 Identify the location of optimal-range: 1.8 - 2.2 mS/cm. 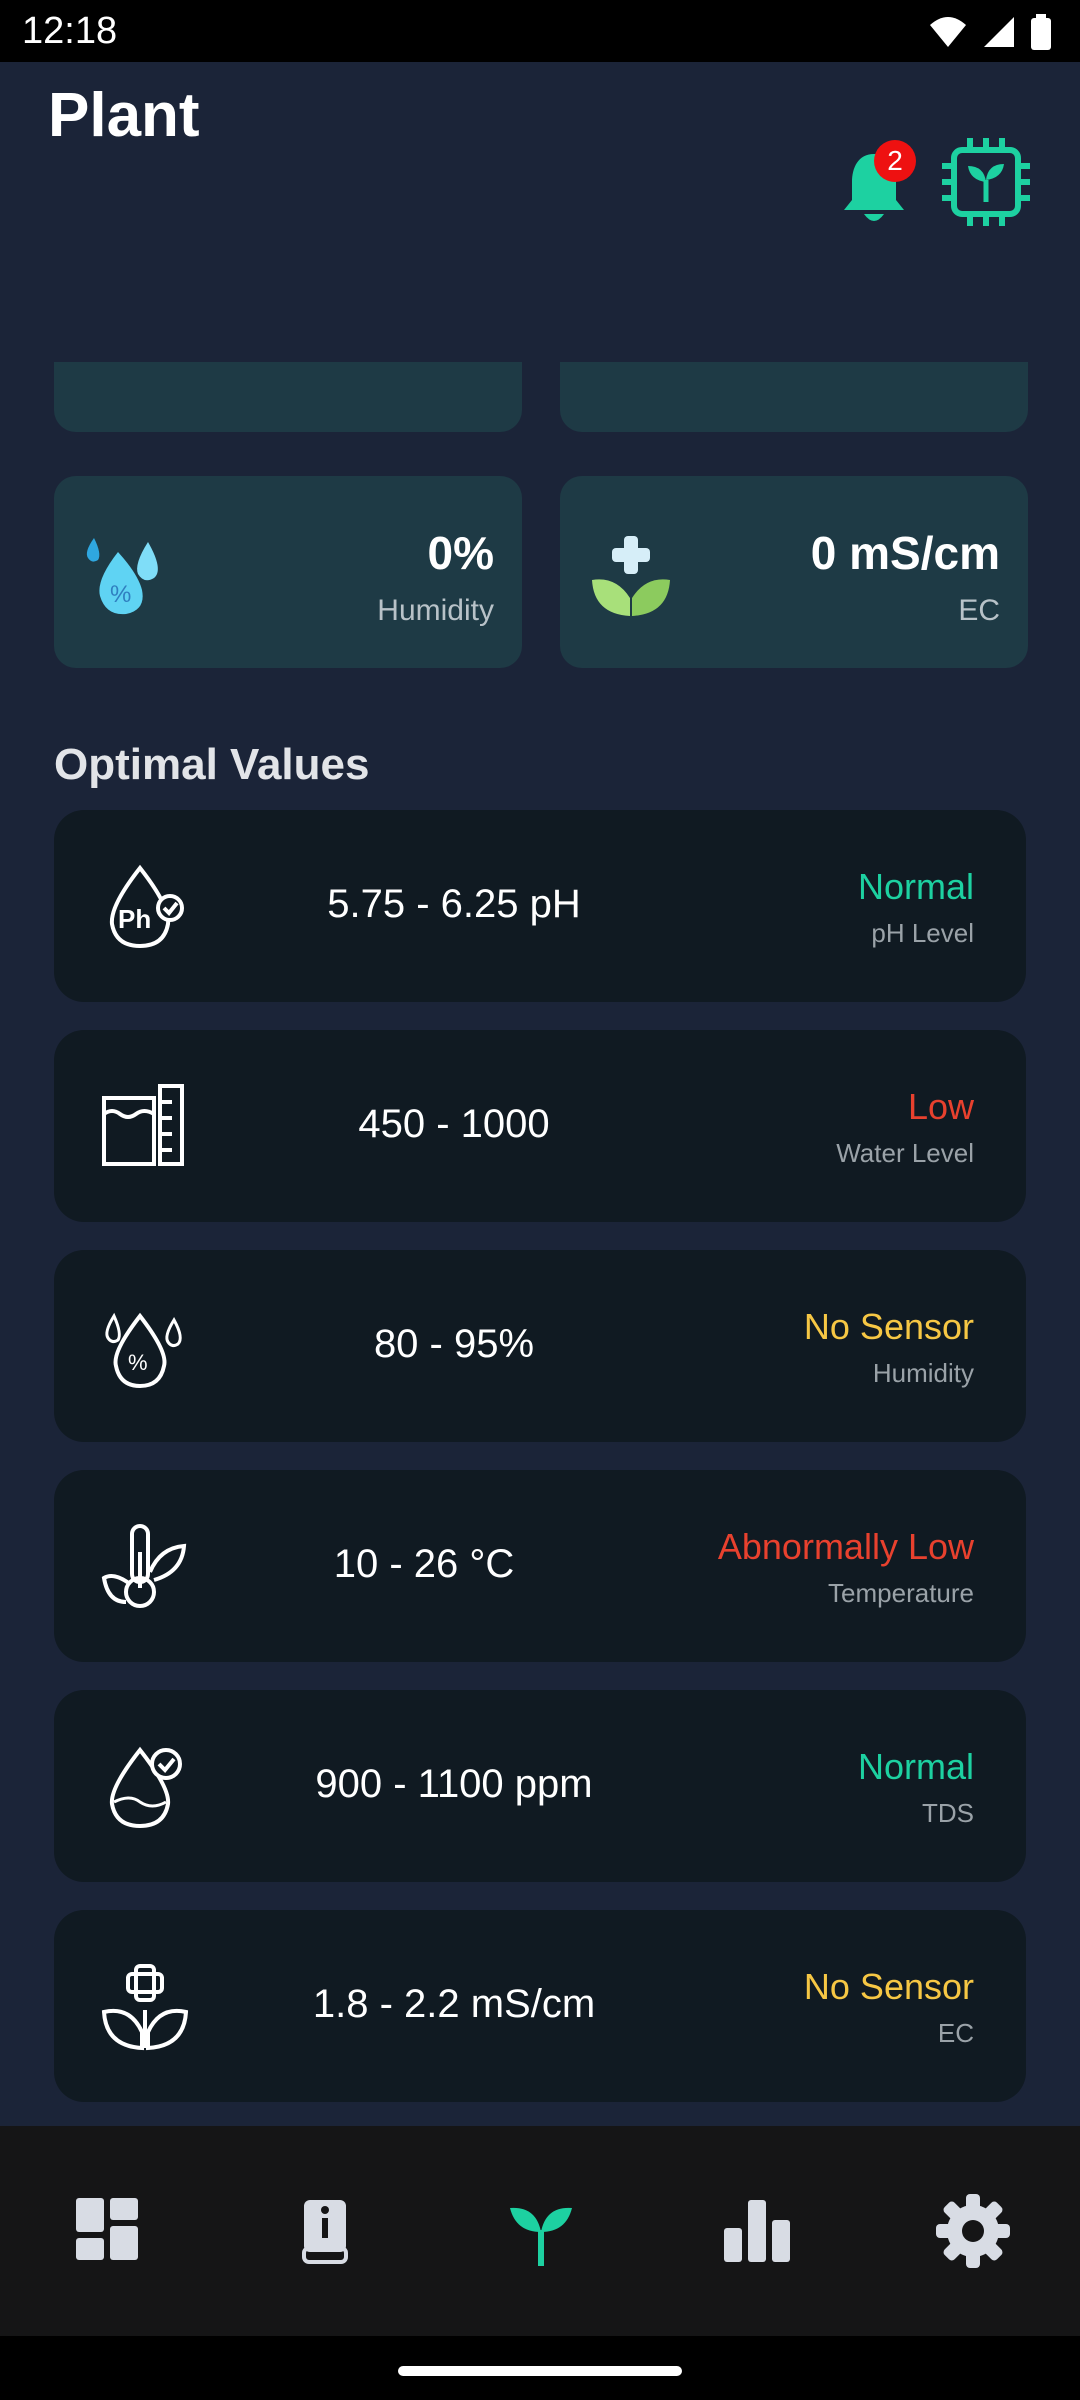
(454, 2004).